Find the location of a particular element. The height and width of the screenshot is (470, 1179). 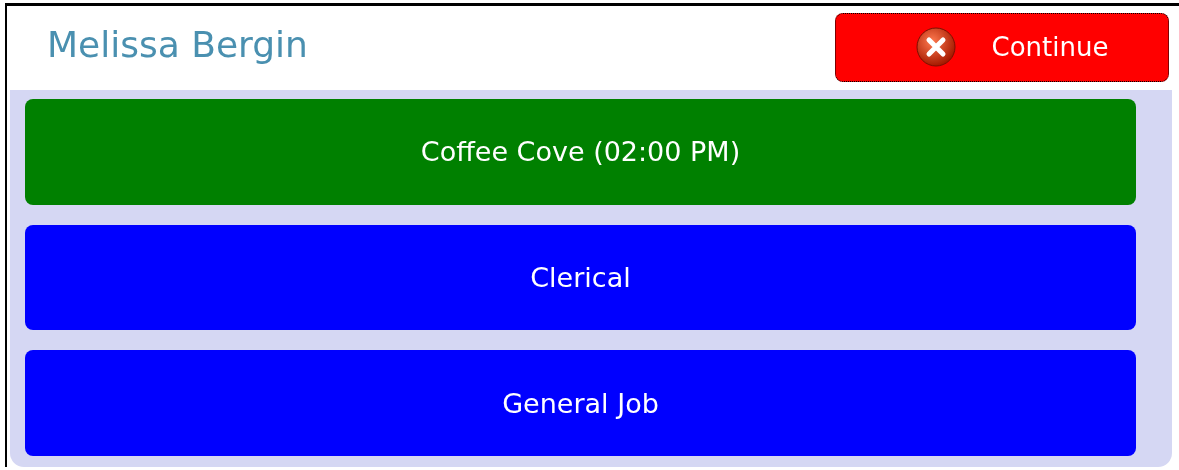

employee-name: Melissa Bergin is located at coordinates (177, 44).